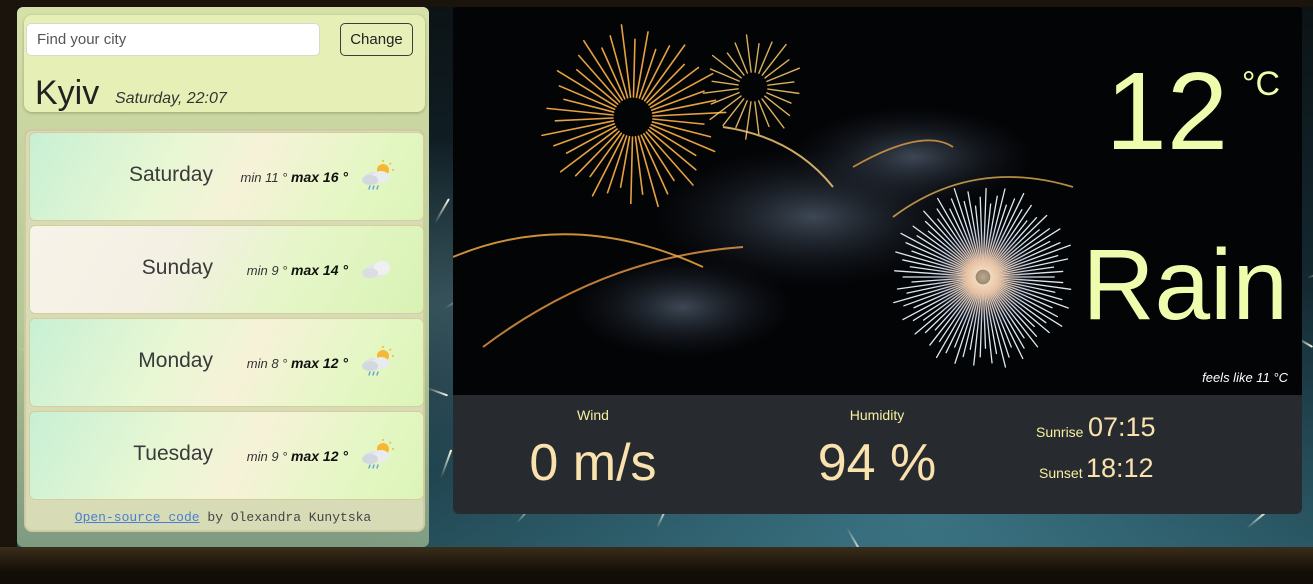 This screenshot has height=584, width=1313. What do you see at coordinates (177, 267) in the screenshot?
I see `forecast-day-name: Sunday` at bounding box center [177, 267].